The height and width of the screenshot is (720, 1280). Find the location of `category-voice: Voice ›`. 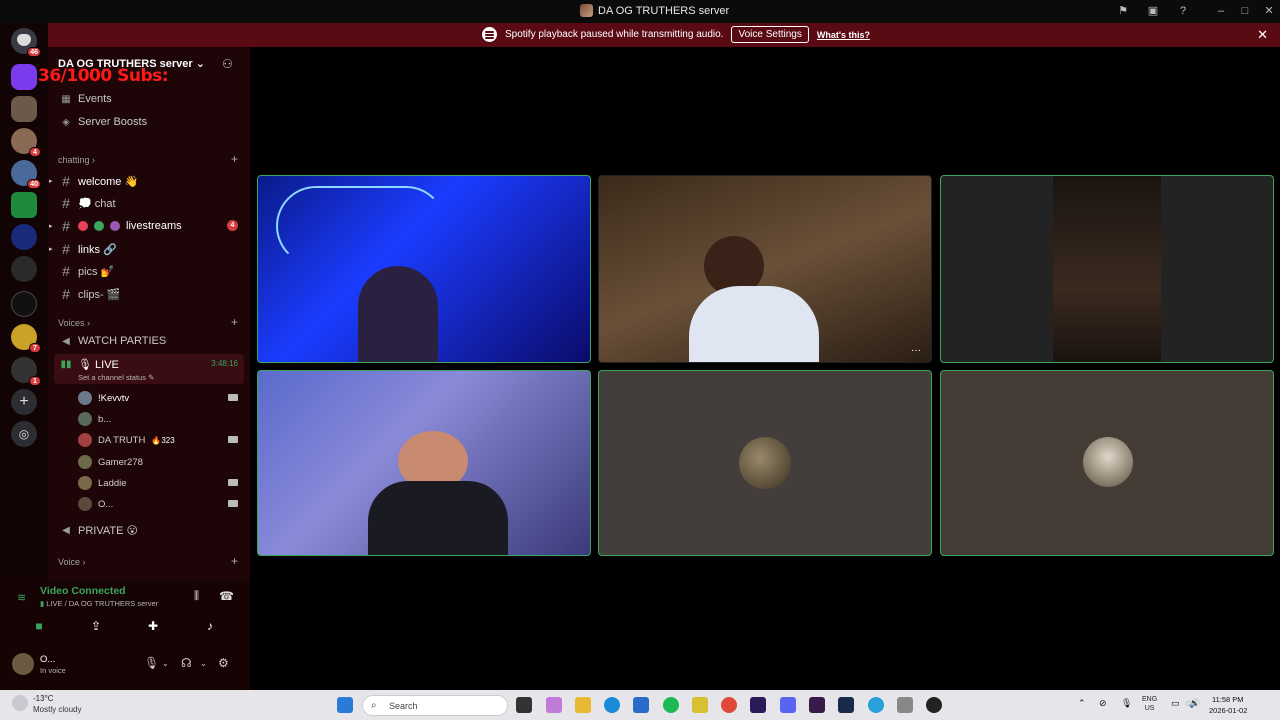

category-voice: Voice › is located at coordinates (72, 562).